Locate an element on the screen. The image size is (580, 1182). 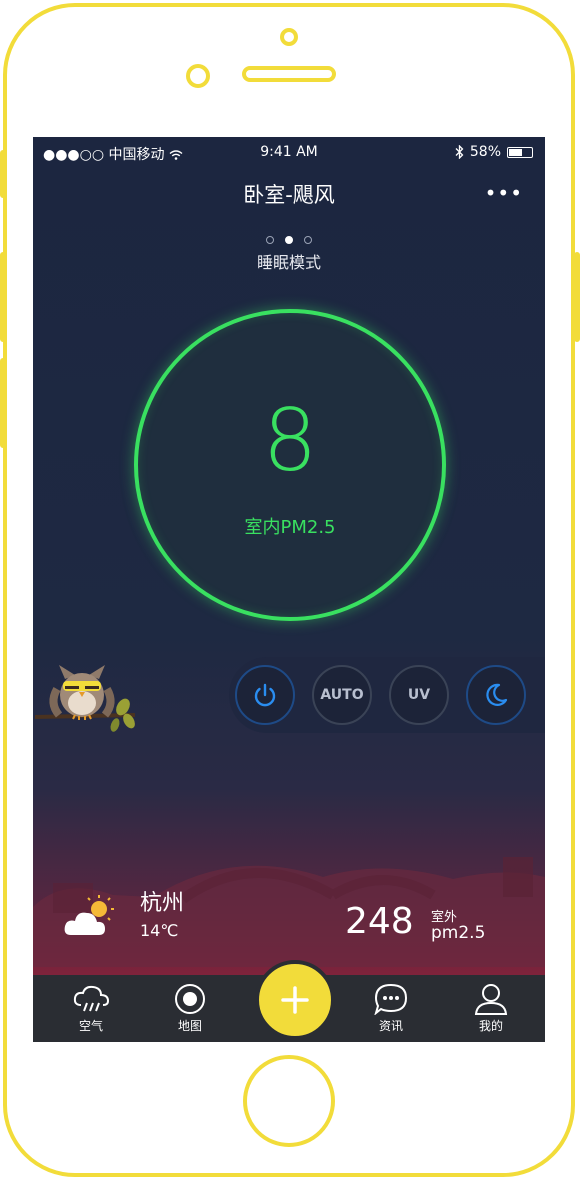
sleep-mode-button is located at coordinates (496, 695).